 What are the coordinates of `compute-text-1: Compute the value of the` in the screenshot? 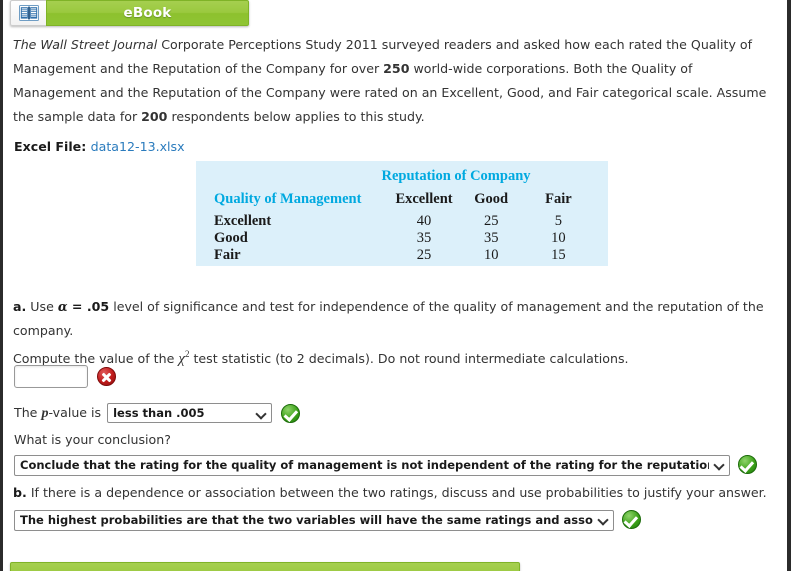 It's located at (96, 358).